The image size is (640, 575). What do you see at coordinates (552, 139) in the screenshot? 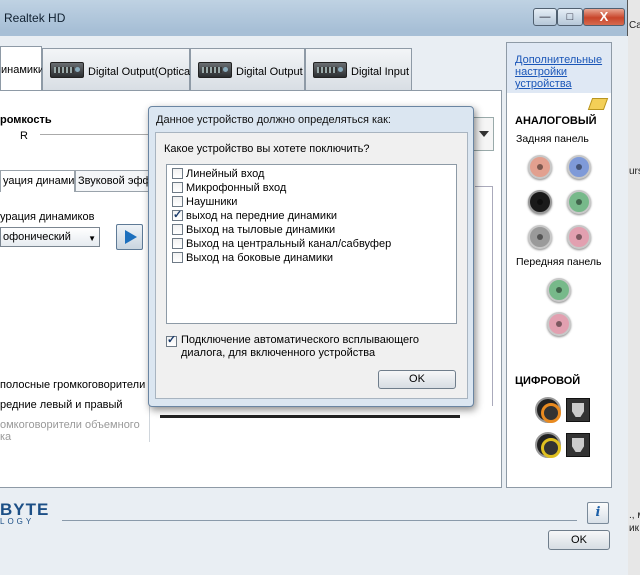
I see `rear-panel-label: Задняя панель` at bounding box center [552, 139].